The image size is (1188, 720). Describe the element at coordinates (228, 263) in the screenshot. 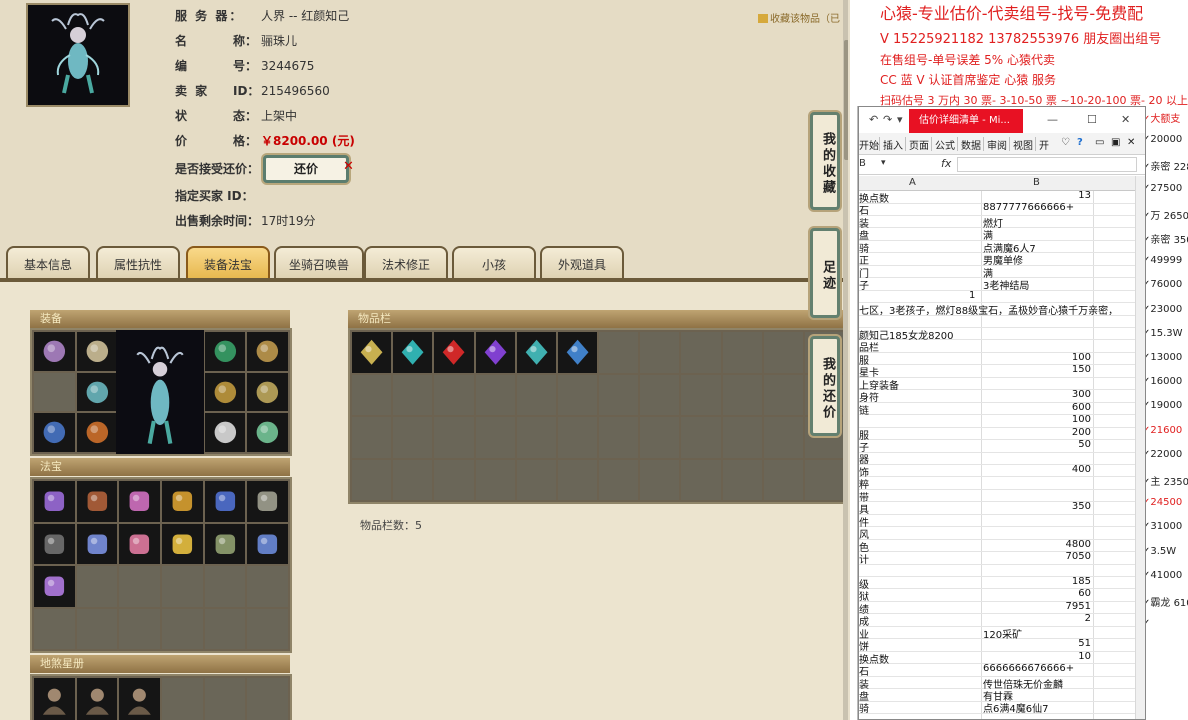

I see `tab-equipment: 装备法宝` at that location.